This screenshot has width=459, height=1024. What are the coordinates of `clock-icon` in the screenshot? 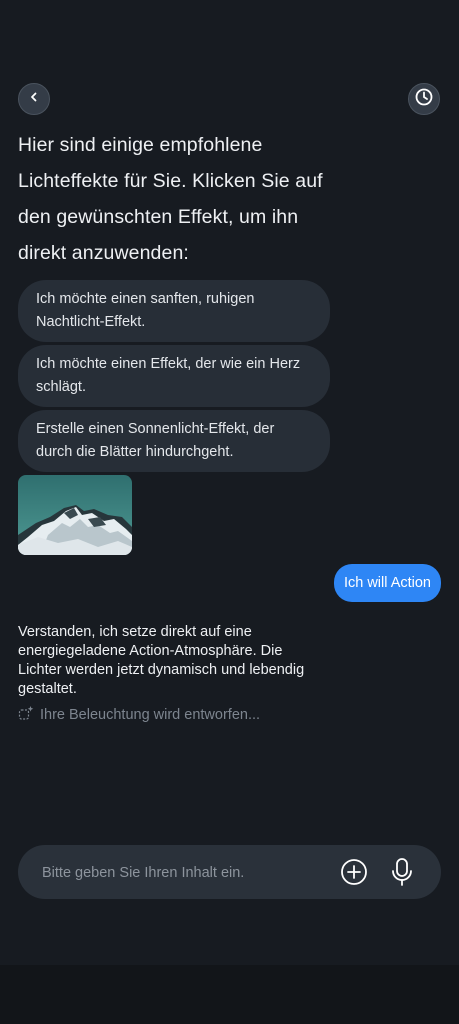 It's located at (424, 99).